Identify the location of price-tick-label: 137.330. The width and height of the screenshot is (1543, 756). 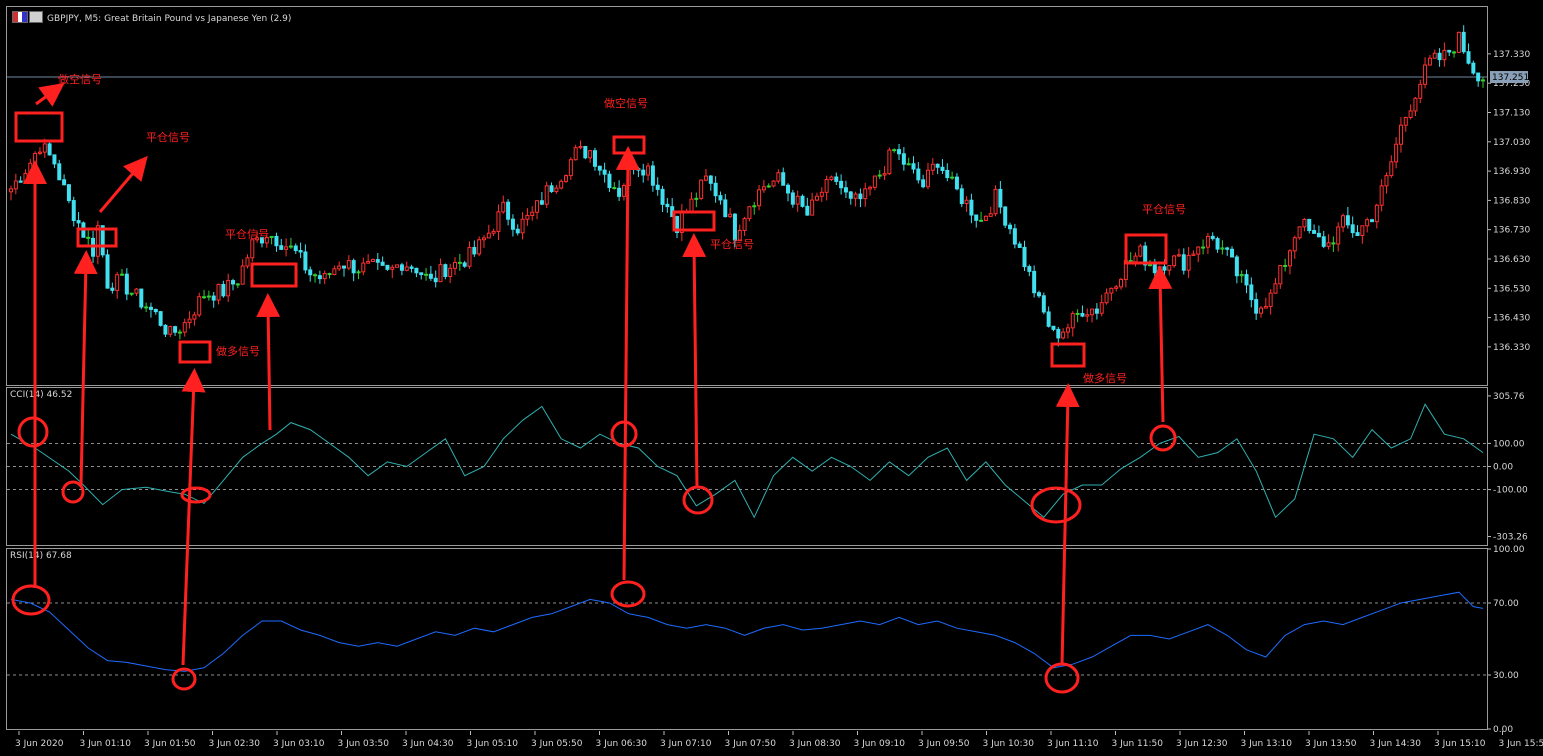
(1511, 55).